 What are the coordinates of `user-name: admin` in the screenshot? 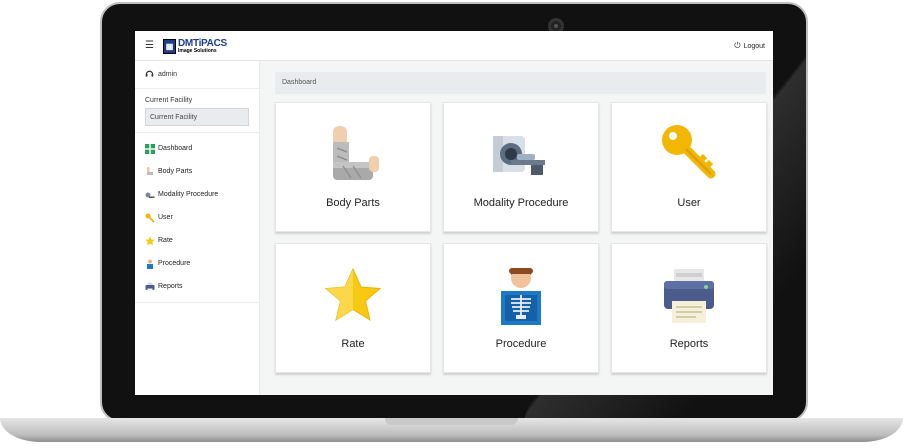 It's located at (168, 74).